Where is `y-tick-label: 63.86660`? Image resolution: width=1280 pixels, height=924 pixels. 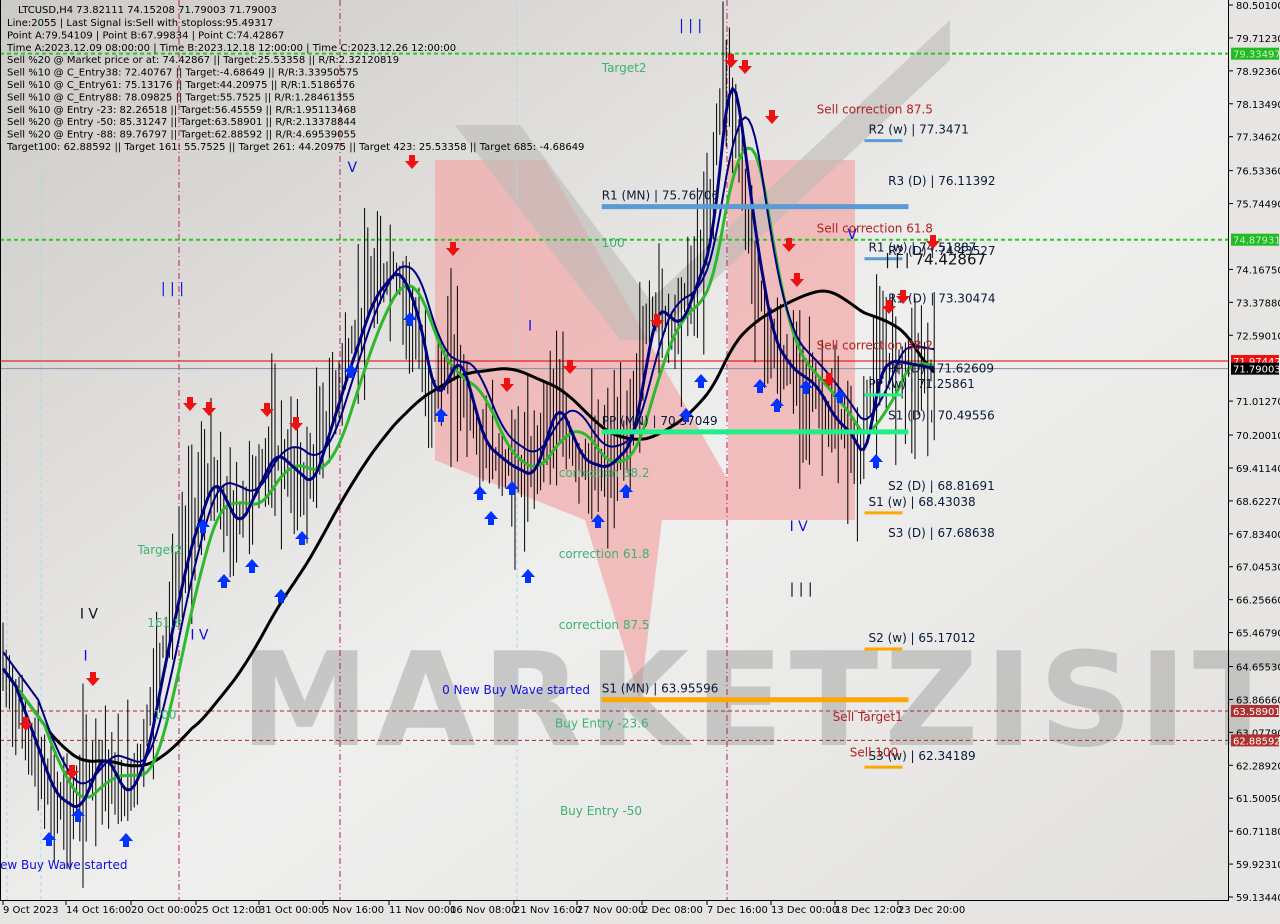
y-tick-label: 63.86660 is located at coordinates (1258, 700).